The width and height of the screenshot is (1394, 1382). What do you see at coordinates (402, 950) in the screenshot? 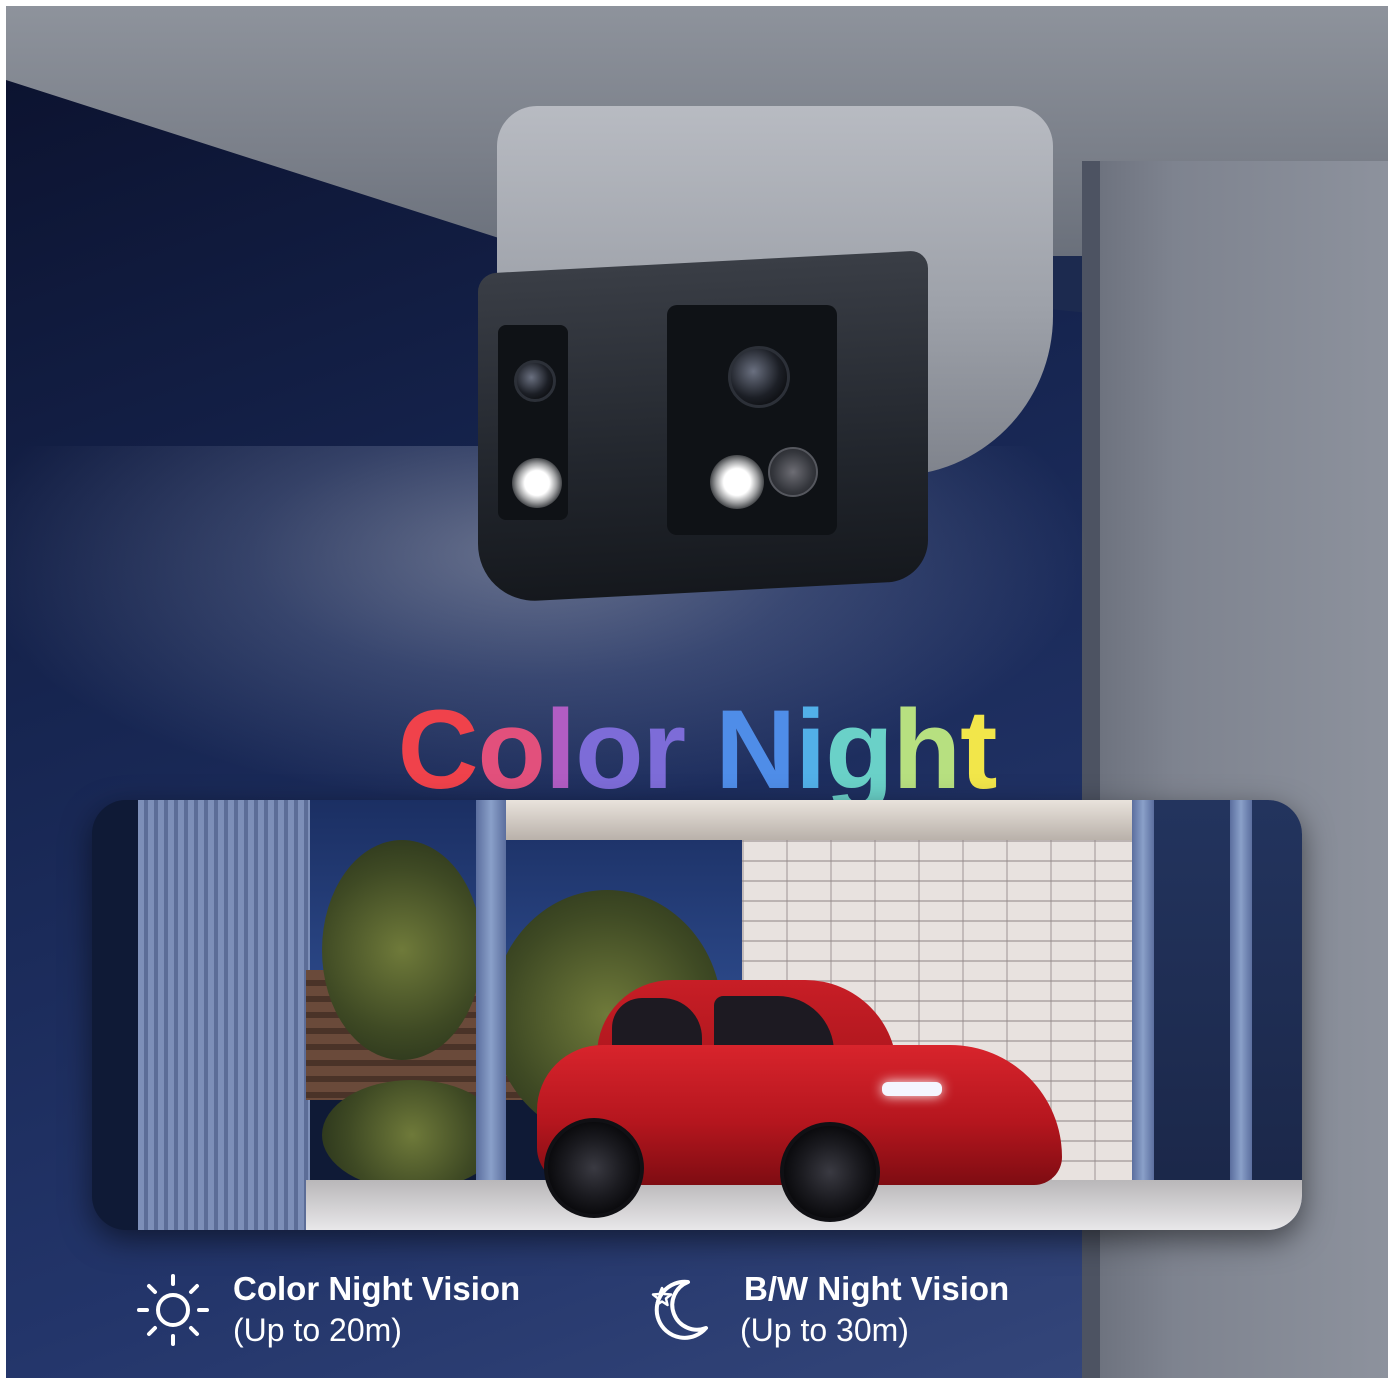
I see `tree` at bounding box center [402, 950].